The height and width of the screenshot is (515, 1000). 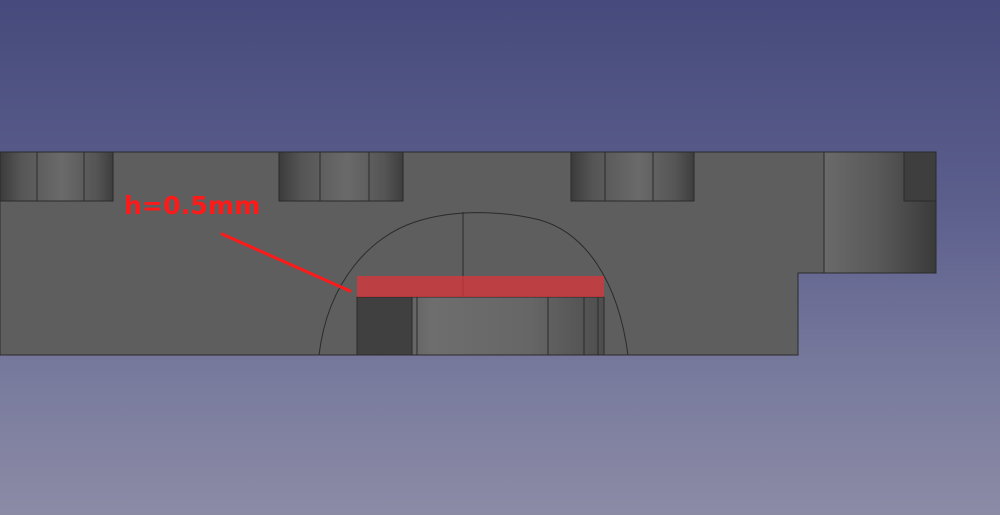 What do you see at coordinates (341, 176) in the screenshot?
I see `pocket-center-left` at bounding box center [341, 176].